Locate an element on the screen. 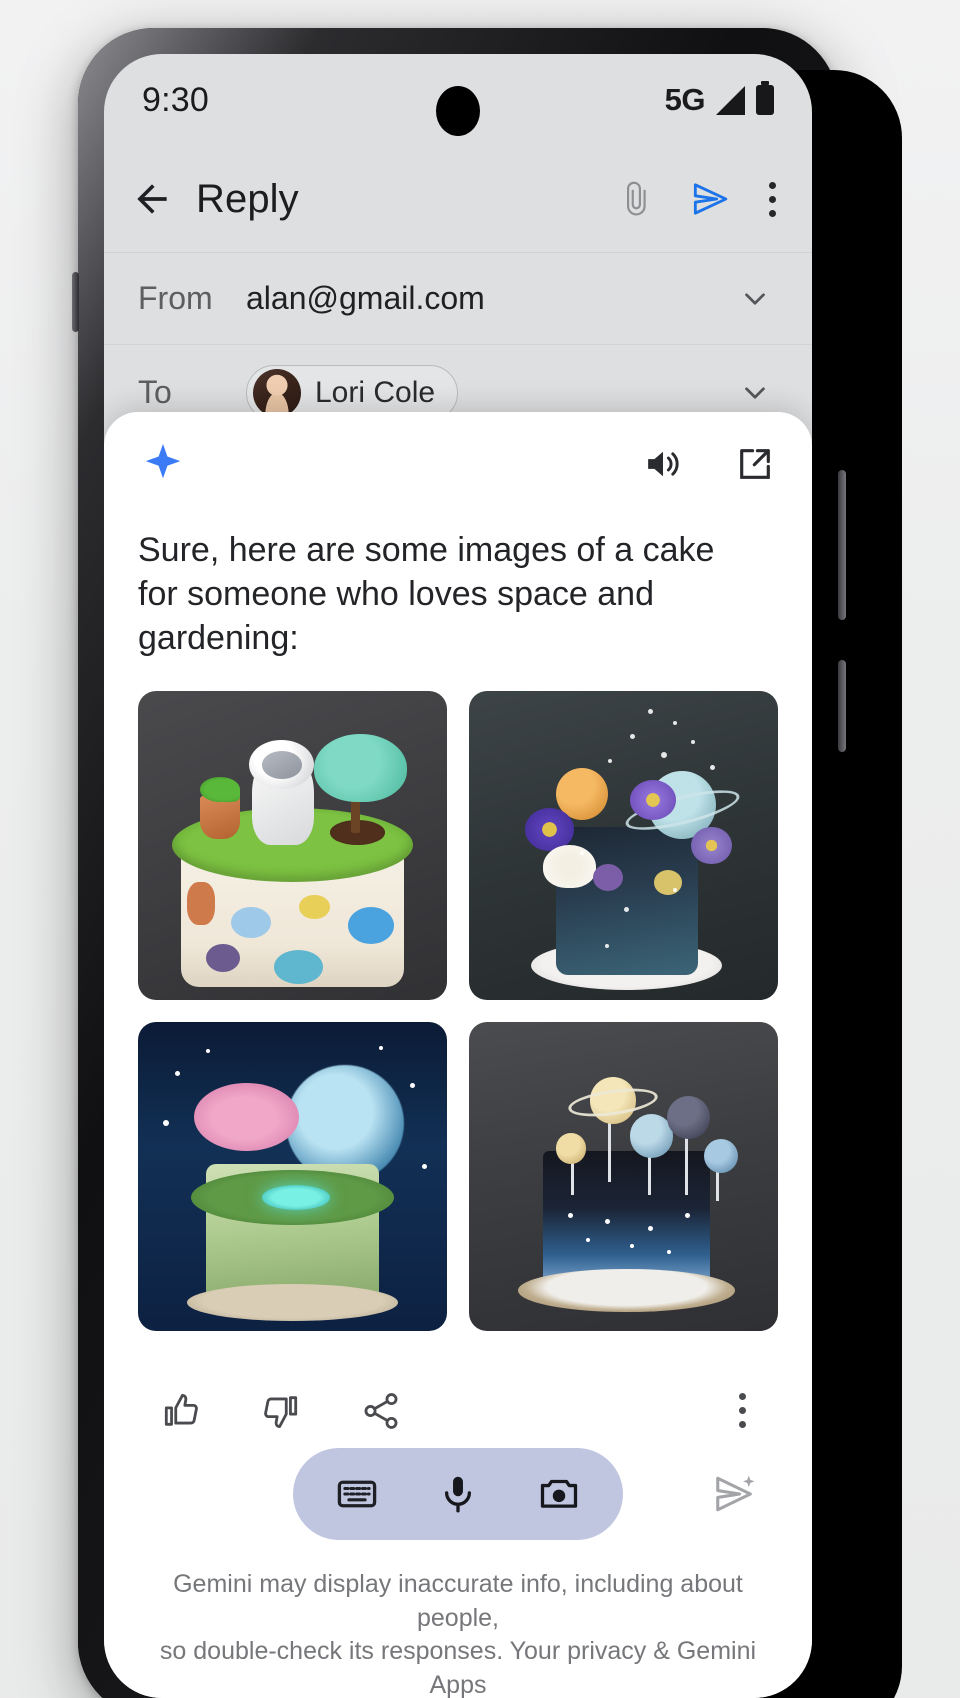 The width and height of the screenshot is (960, 1698). fantasy-moon-garden-cake-image is located at coordinates (292, 1176).